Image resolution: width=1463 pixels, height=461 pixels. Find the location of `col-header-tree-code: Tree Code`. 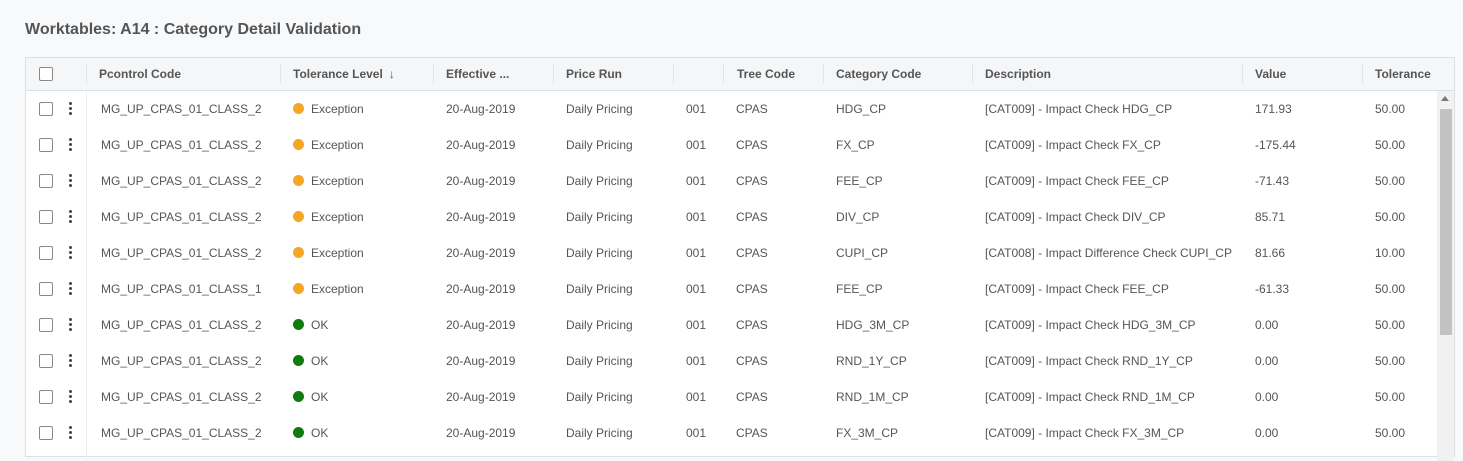

col-header-tree-code: Tree Code is located at coordinates (782, 74).